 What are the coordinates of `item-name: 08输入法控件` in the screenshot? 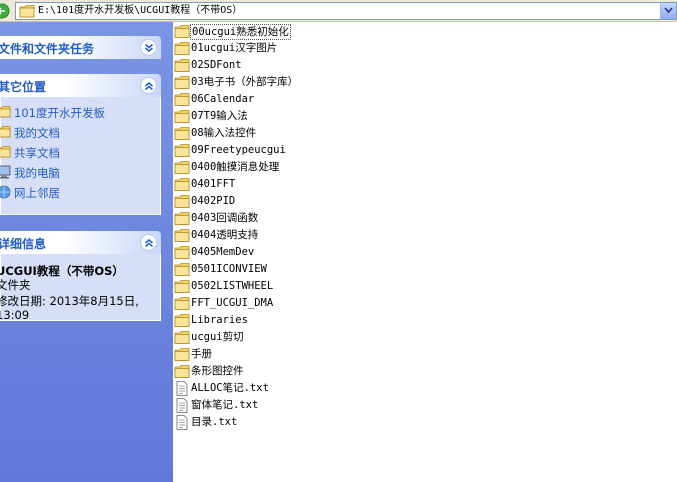 It's located at (224, 133).